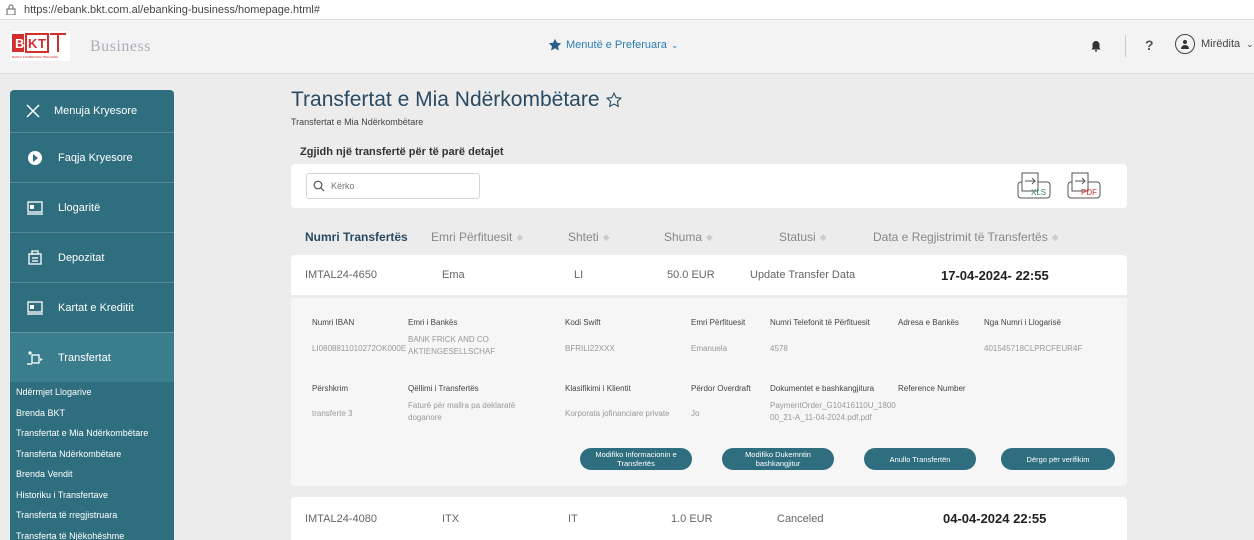 Image resolution: width=1254 pixels, height=540 pixels. I want to click on sidebar-item-accounts: Llogaritë, so click(92, 207).